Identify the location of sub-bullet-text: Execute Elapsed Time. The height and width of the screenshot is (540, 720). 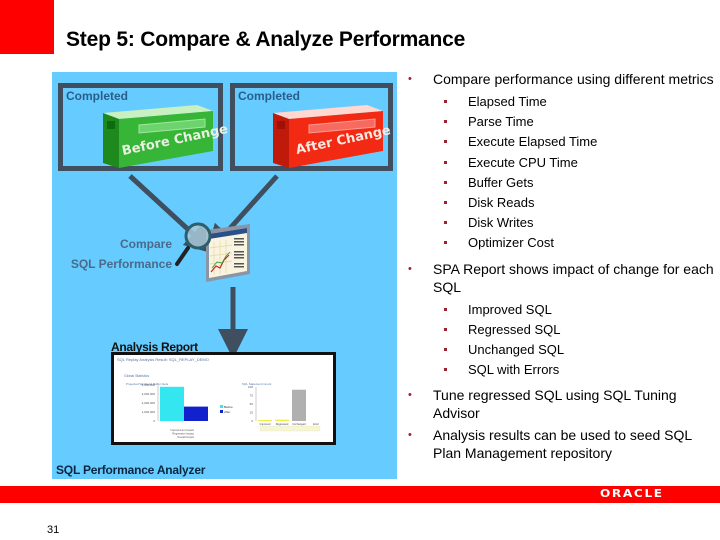
(533, 142).